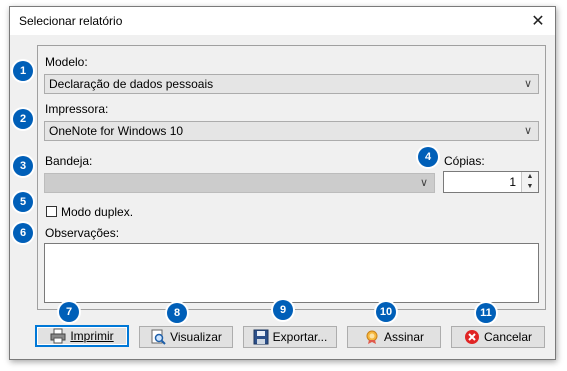 This screenshot has height=371, width=567. Describe the element at coordinates (23, 71) in the screenshot. I see `callout-badge: 1` at that location.